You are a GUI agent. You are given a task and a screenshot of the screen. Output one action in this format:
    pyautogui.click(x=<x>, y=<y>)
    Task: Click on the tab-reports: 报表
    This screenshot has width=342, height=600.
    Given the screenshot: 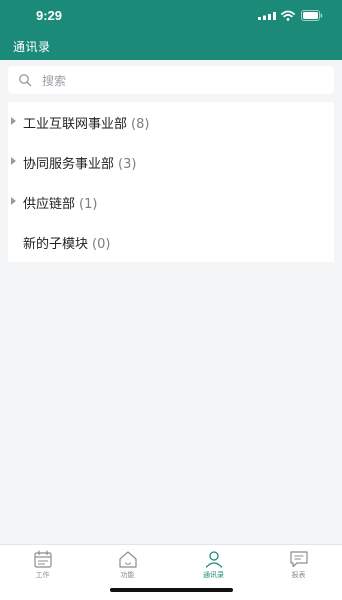 What is the action you would take?
    pyautogui.click(x=298, y=565)
    